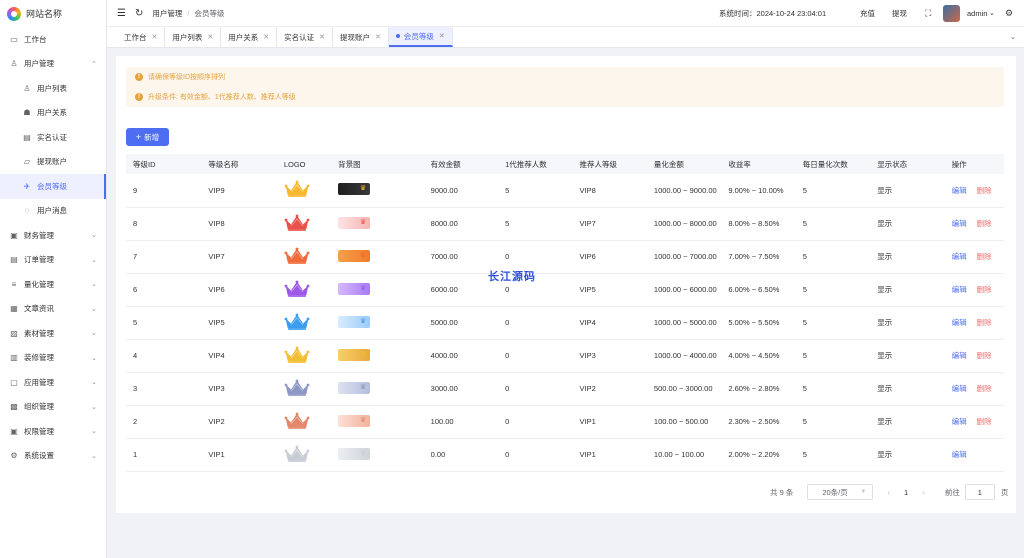  Describe the element at coordinates (297, 190) in the screenshot. I see `crown-icon` at that location.